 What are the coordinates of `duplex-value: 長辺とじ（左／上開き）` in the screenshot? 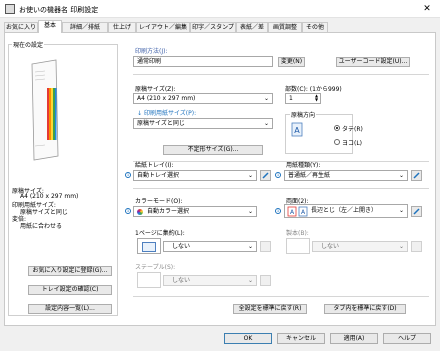 It's located at (344, 210).